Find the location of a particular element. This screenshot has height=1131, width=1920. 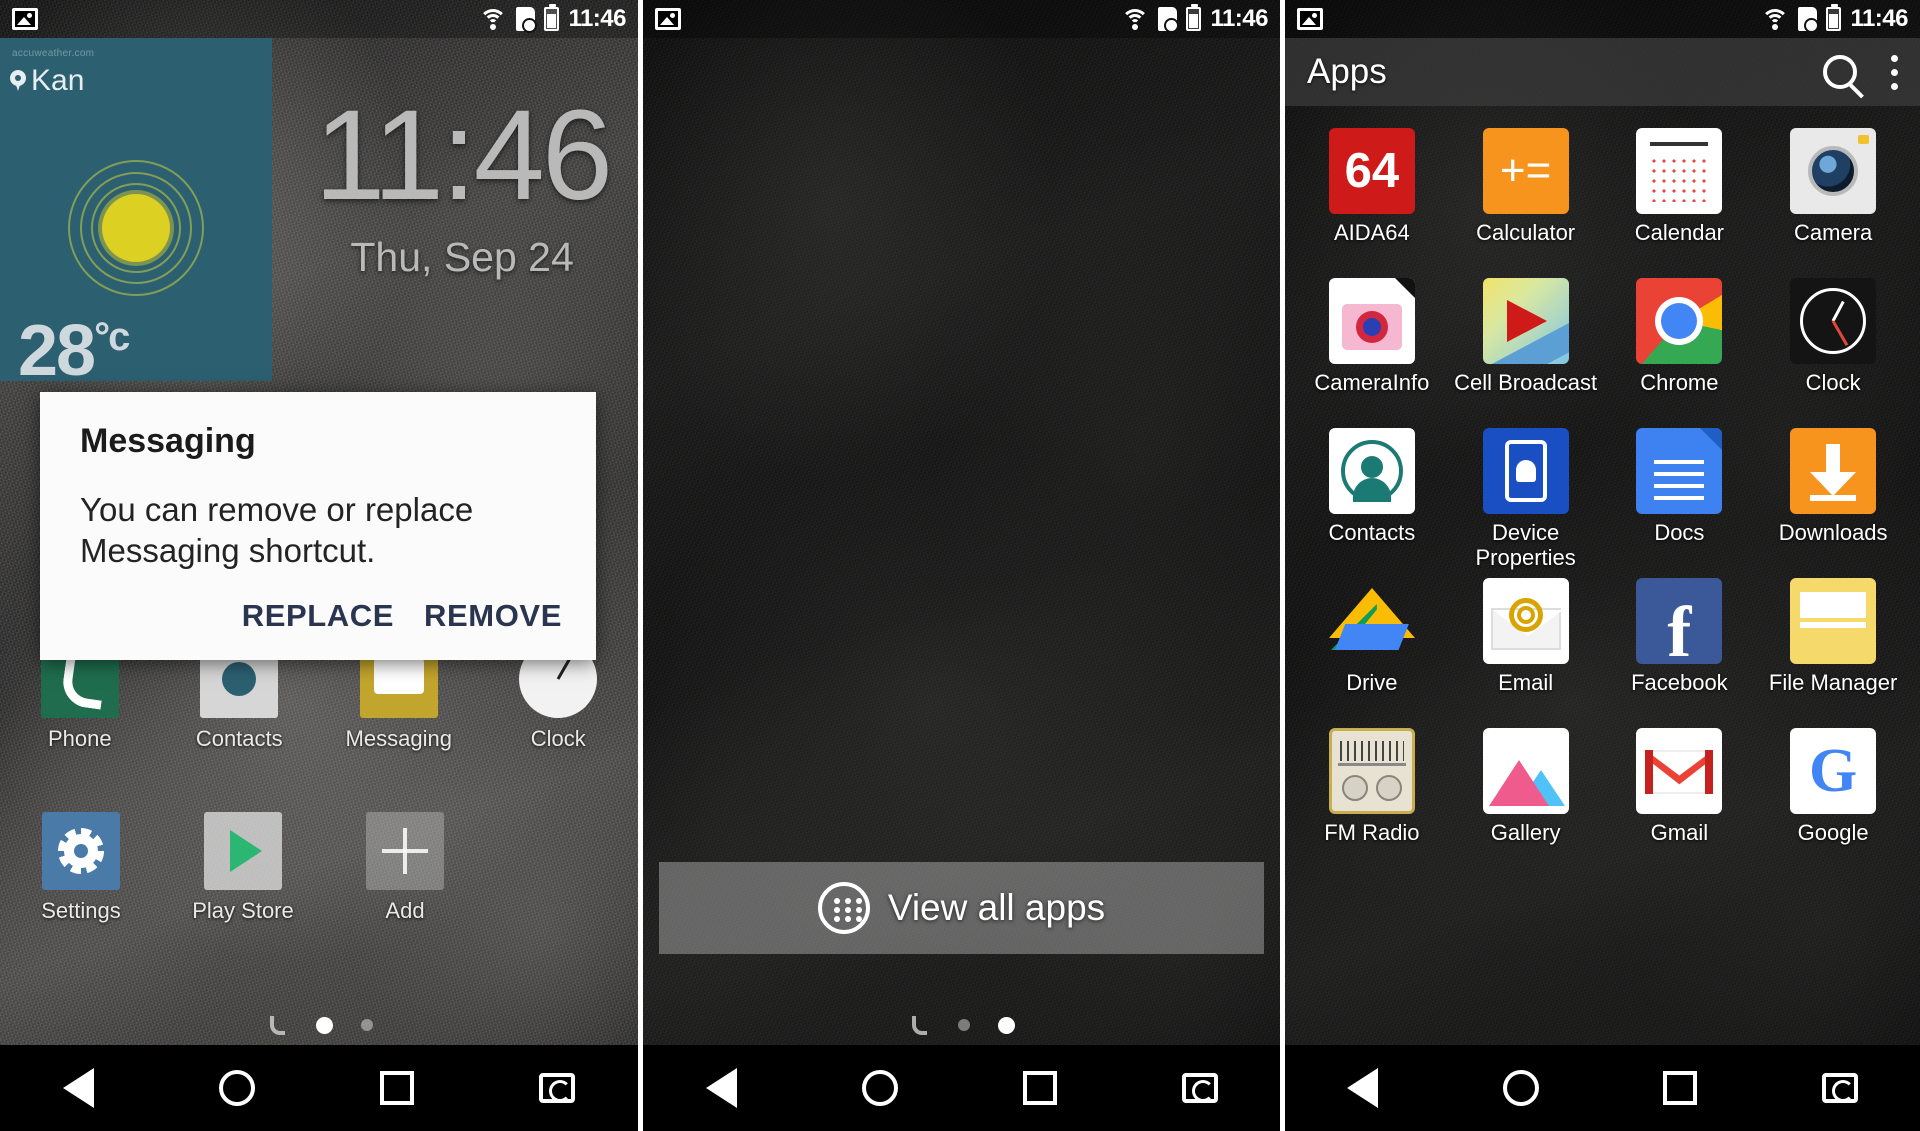

camera-icon is located at coordinates (1833, 171).